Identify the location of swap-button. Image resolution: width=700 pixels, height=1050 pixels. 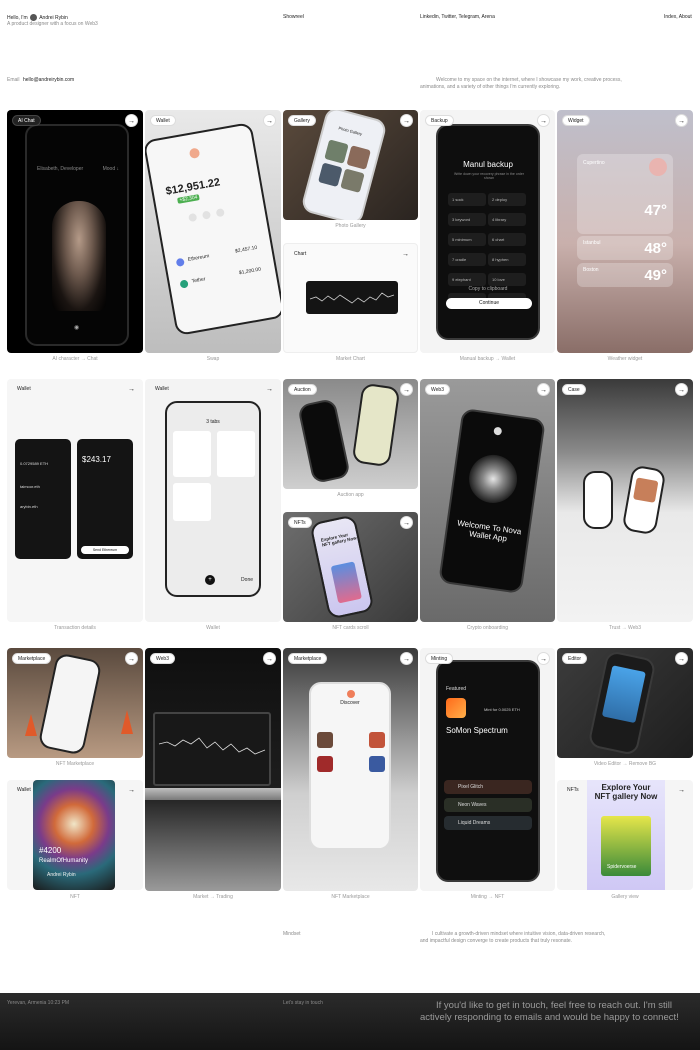
(206, 215).